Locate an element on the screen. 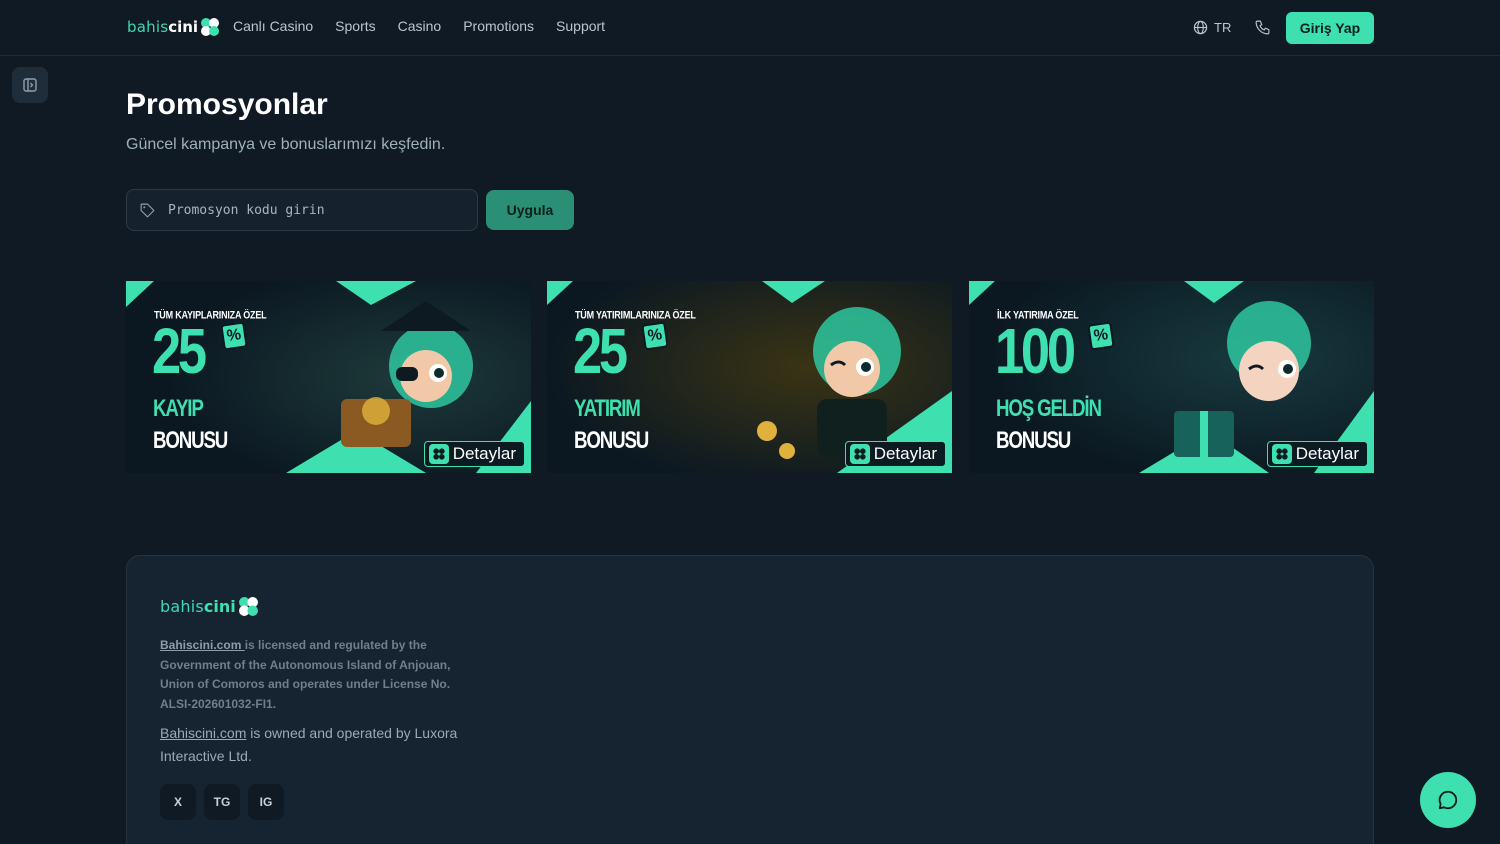 Image resolution: width=1500 pixels, height=844 pixels. login-button: Giriş Yap is located at coordinates (1330, 28).